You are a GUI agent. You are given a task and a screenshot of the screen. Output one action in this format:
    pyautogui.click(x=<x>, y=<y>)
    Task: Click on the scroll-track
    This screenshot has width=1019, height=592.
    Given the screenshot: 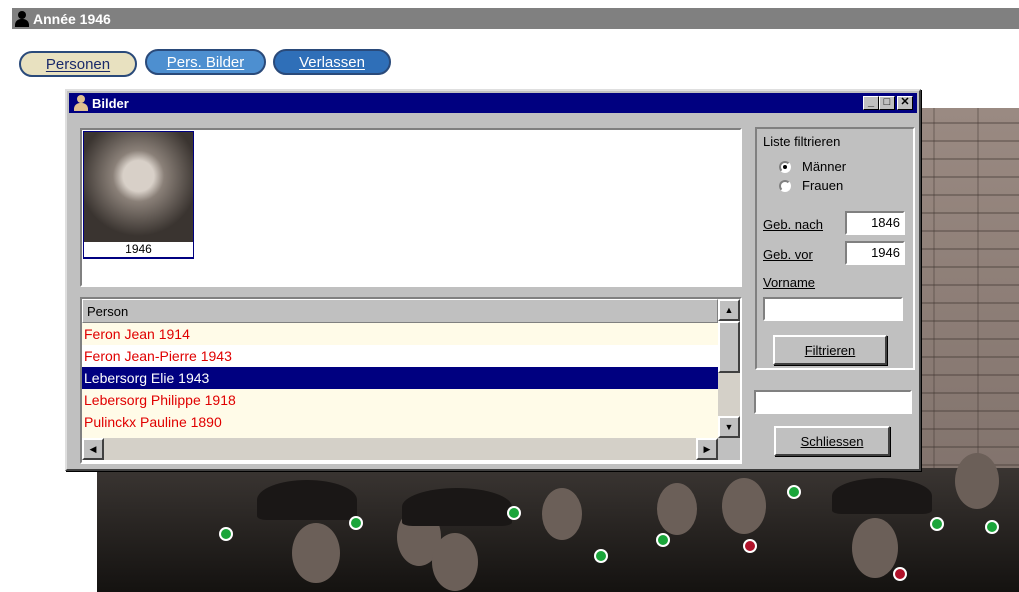 What is the action you would take?
    pyautogui.click(x=400, y=449)
    